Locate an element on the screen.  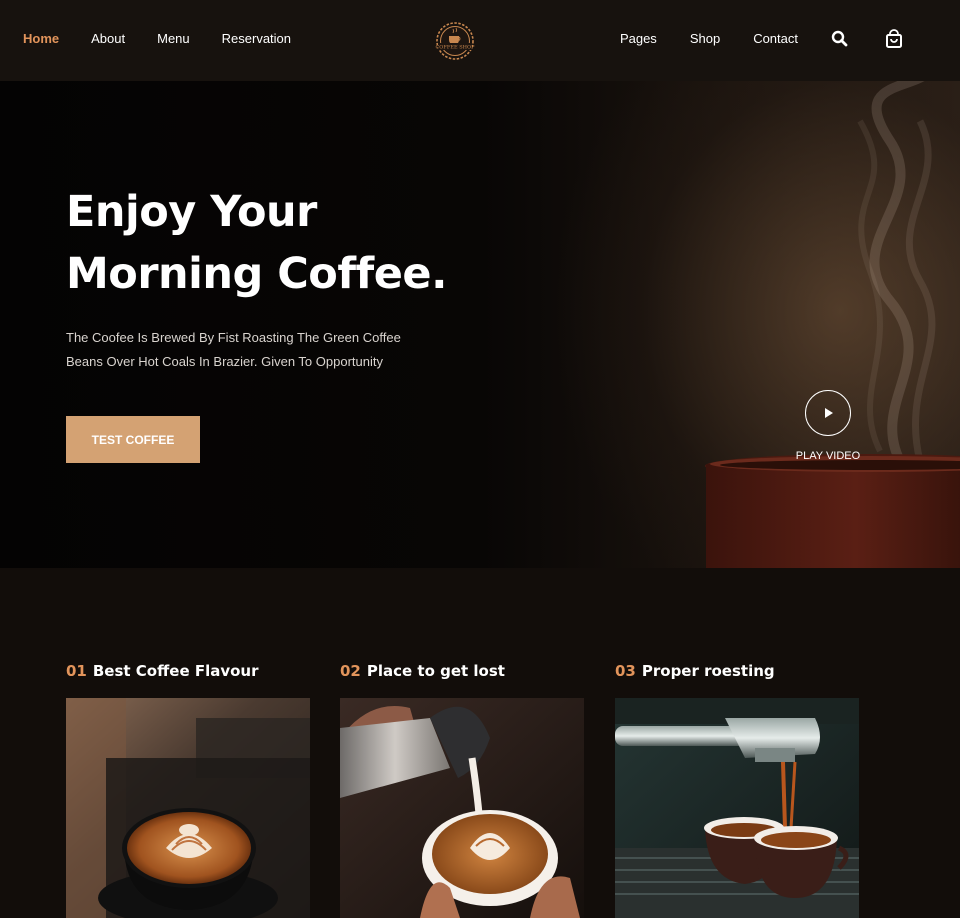
nav-shop: Shop is located at coordinates (705, 38).